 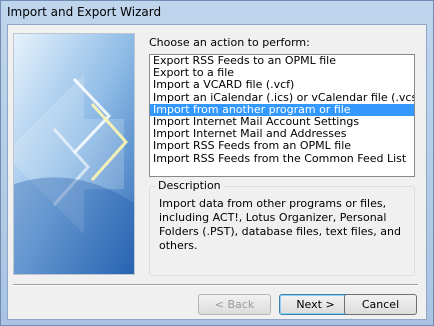 I want to click on cancel-button: Cancel, so click(x=380, y=304).